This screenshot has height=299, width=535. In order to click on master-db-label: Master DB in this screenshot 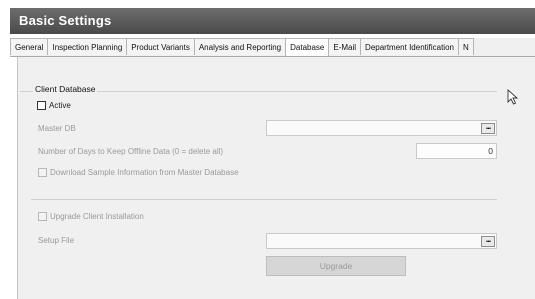, I will do `click(57, 128)`.